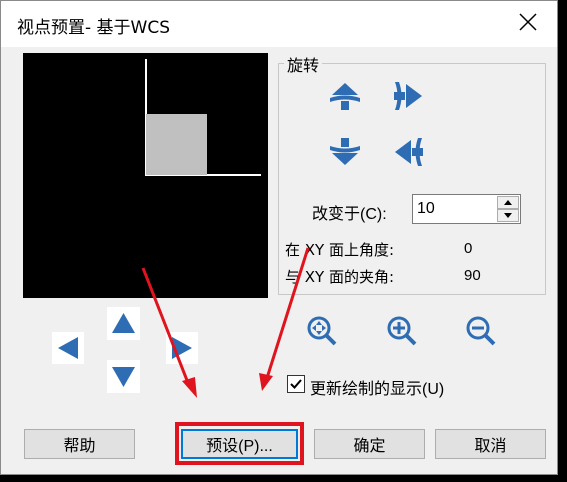  I want to click on change-by-label: 改变于(C):, so click(349, 214).